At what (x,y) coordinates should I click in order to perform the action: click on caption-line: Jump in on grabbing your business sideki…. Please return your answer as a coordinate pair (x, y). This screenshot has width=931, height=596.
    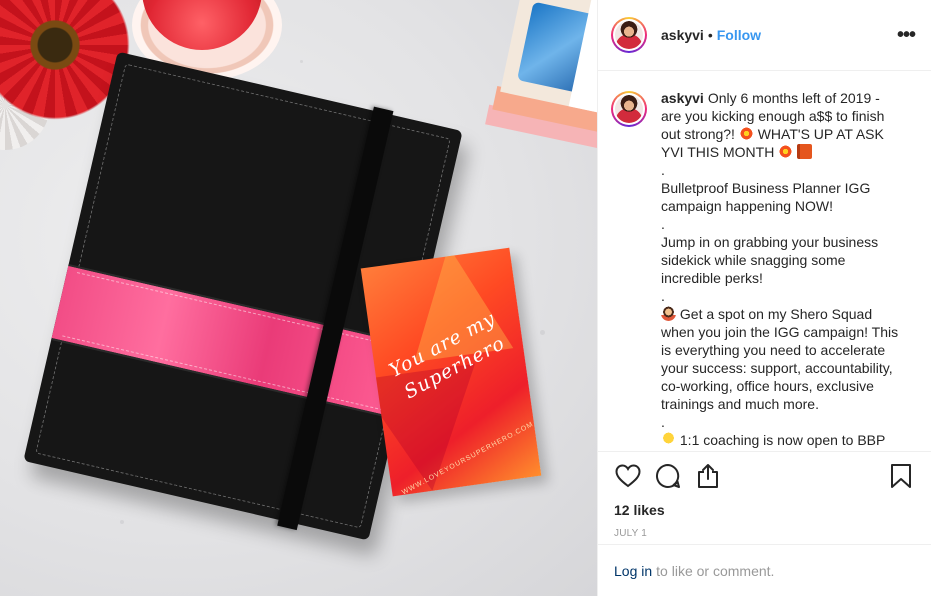
    Looking at the image, I should click on (772, 260).